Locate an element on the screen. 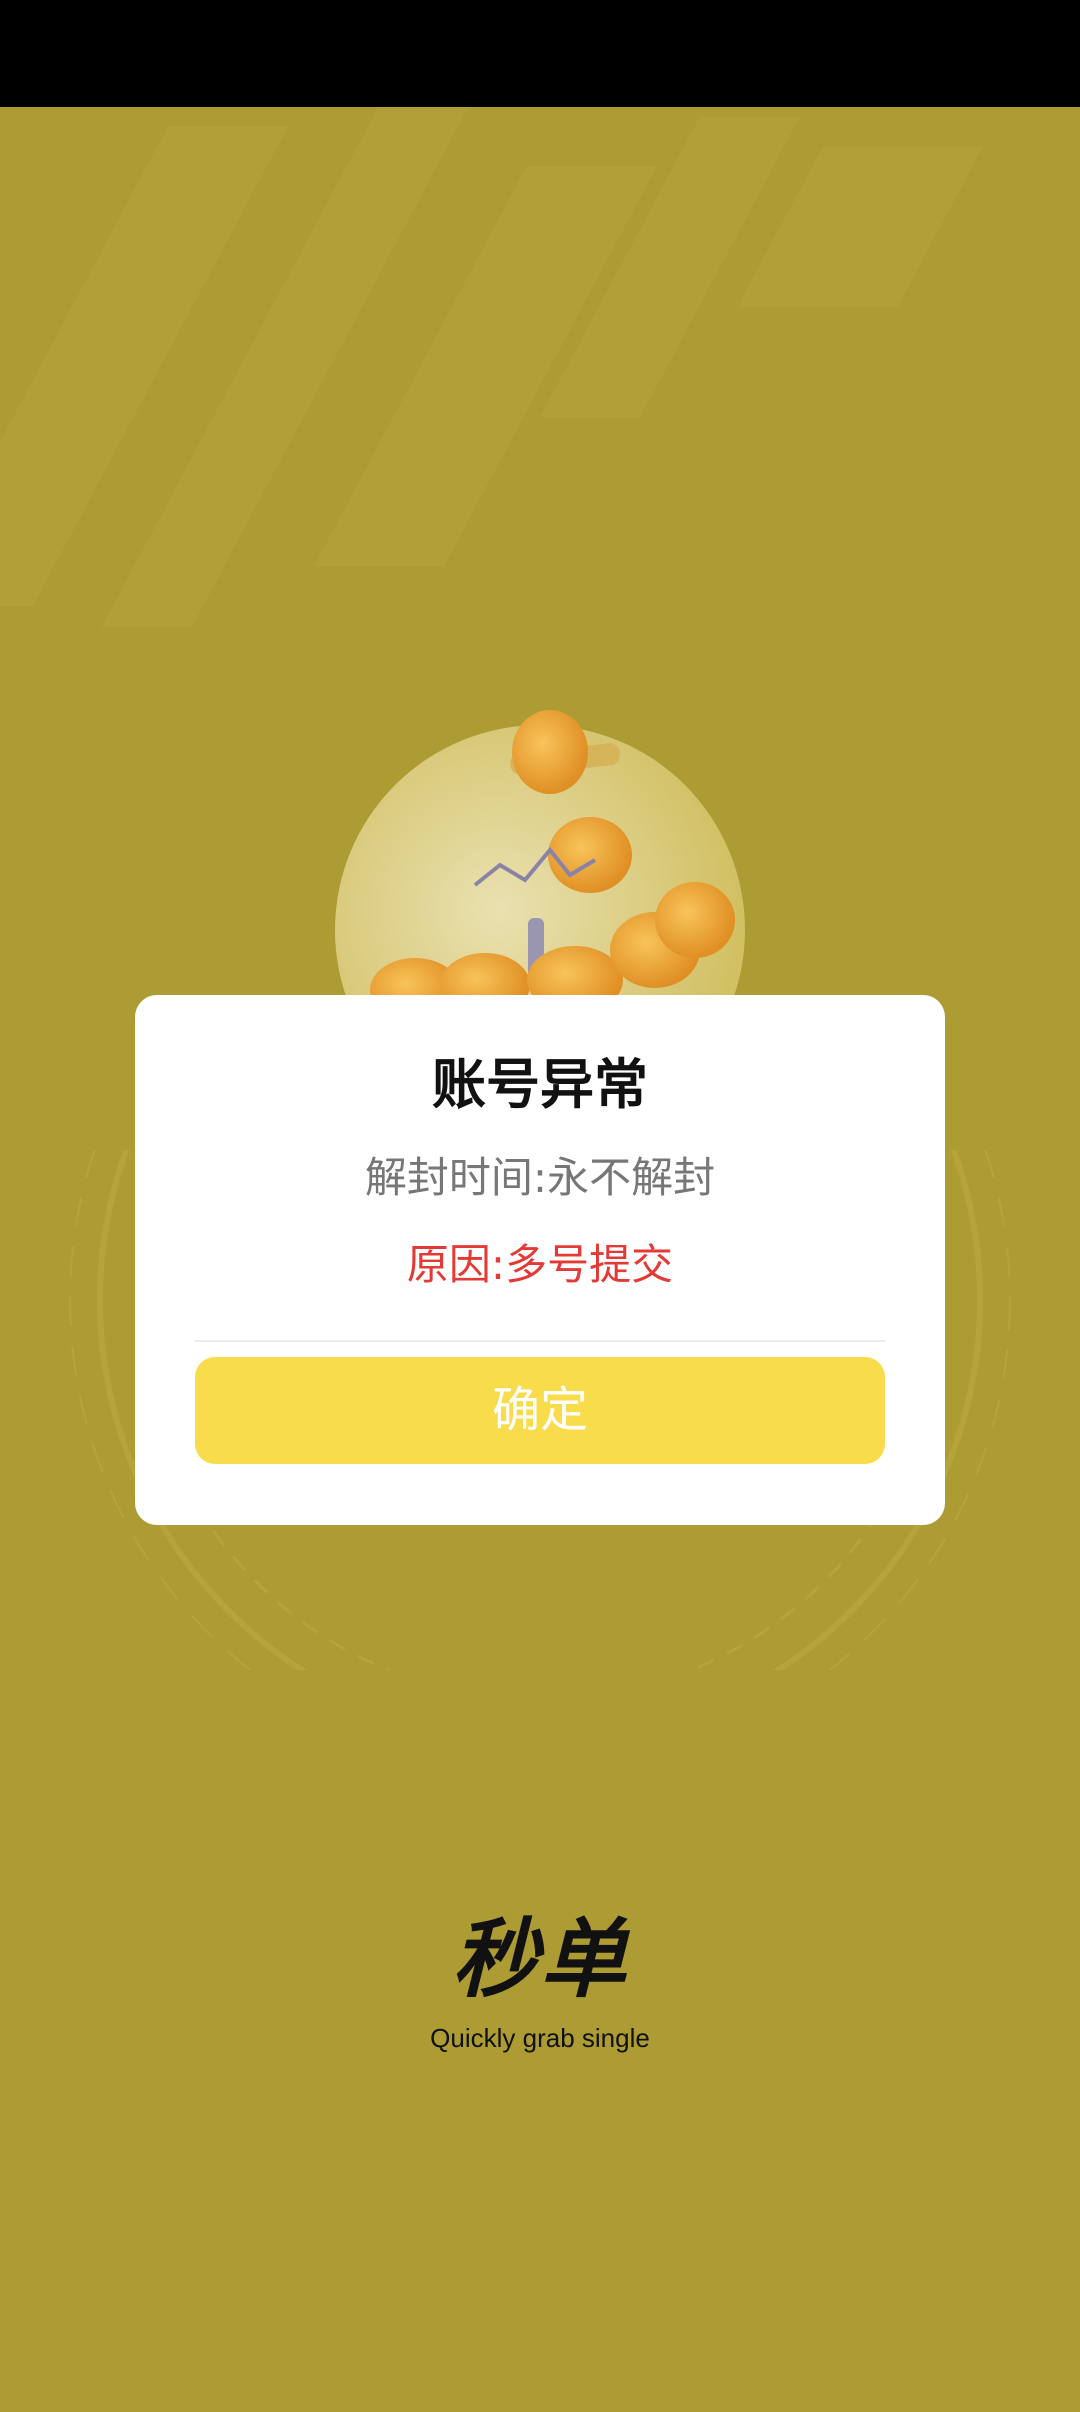  reason-text: 原因:多号提交 is located at coordinates (540, 1264).